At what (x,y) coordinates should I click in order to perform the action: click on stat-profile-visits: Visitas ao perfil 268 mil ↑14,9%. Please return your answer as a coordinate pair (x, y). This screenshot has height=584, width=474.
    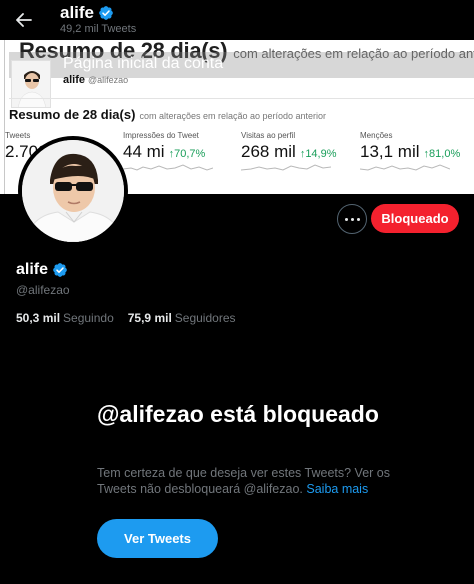
    Looking at the image, I should click on (289, 151).